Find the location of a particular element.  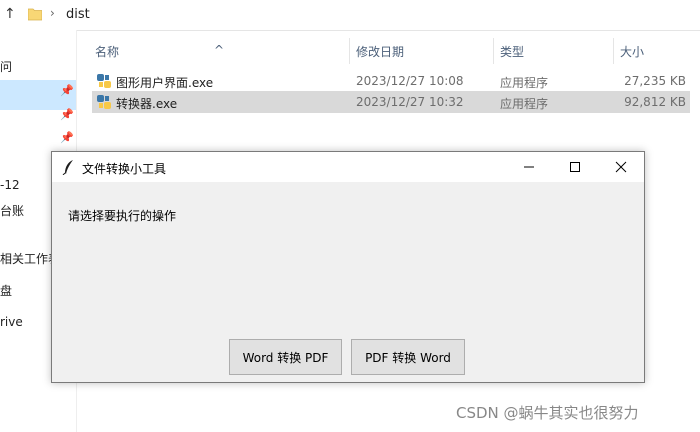

tk-feather-icon is located at coordinates (67, 167).